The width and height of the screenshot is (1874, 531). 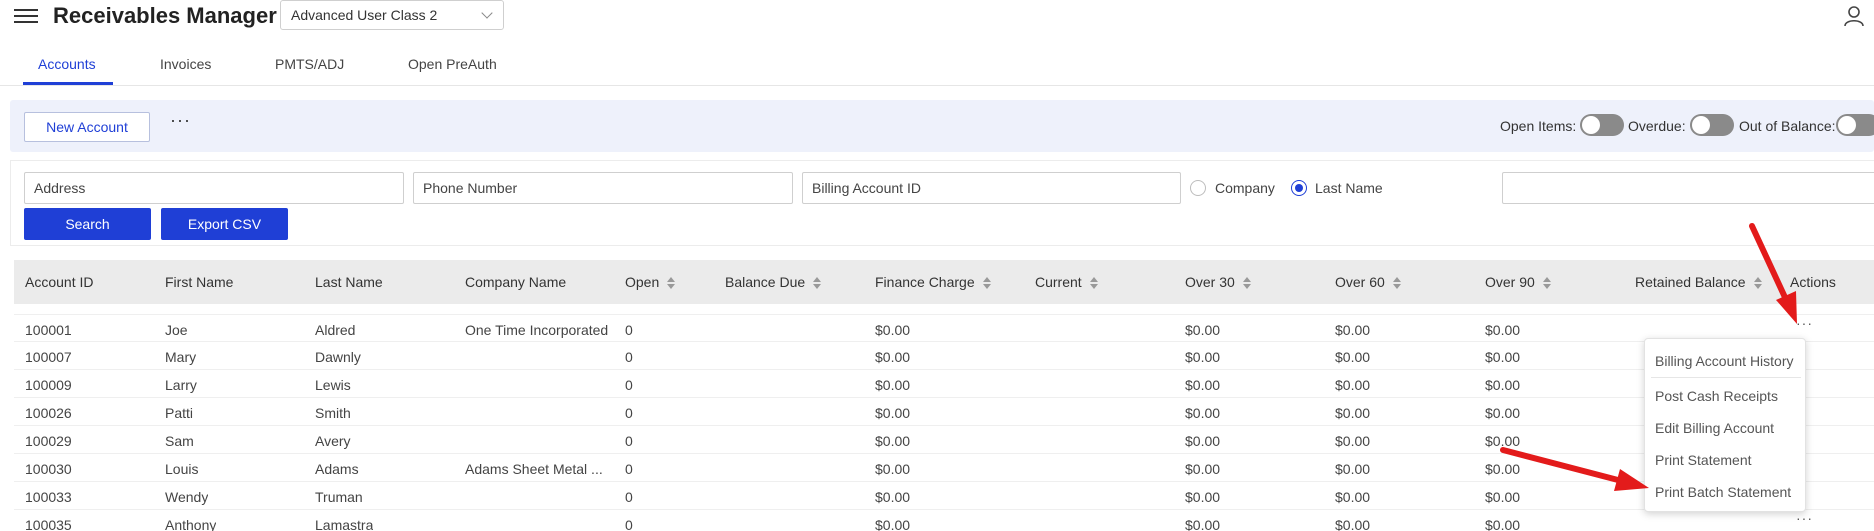 I want to click on phone-number-input: Phone Number, so click(x=603, y=188).